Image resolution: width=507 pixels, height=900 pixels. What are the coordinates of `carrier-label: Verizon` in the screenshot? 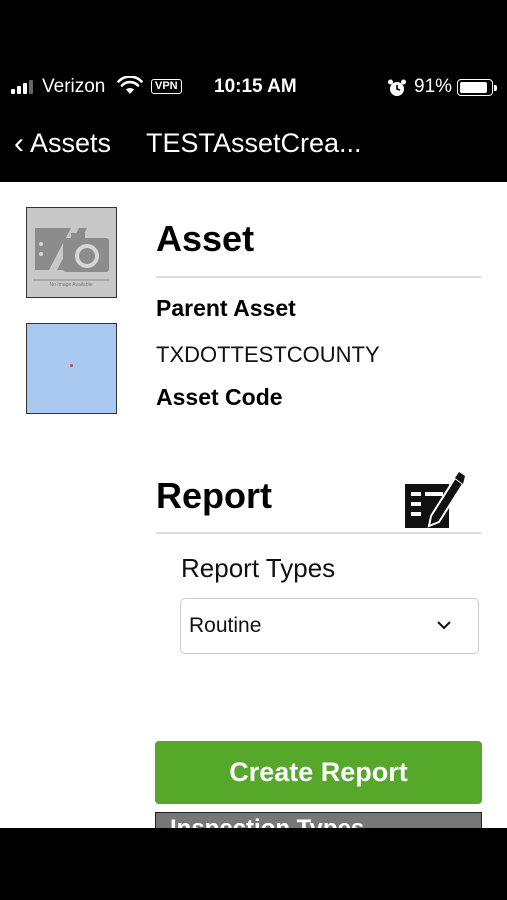 It's located at (74, 86).